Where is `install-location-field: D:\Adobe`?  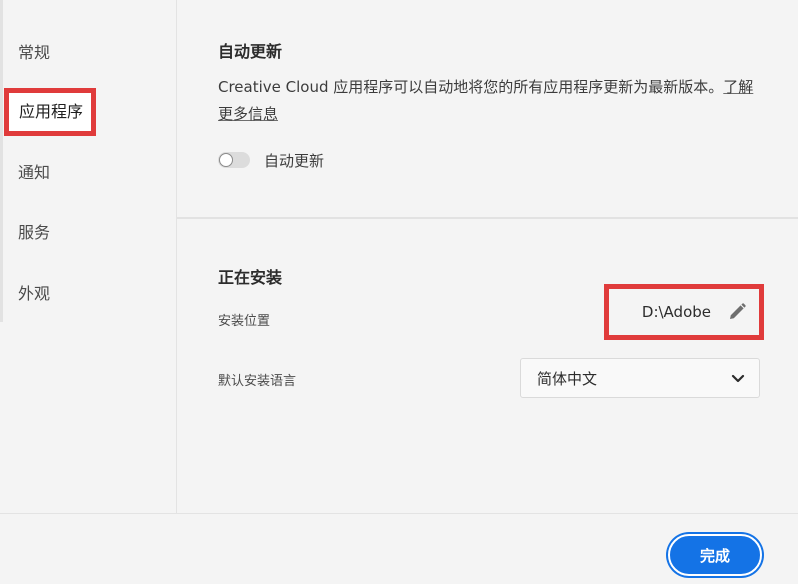
install-location-field: D:\Adobe is located at coordinates (684, 312).